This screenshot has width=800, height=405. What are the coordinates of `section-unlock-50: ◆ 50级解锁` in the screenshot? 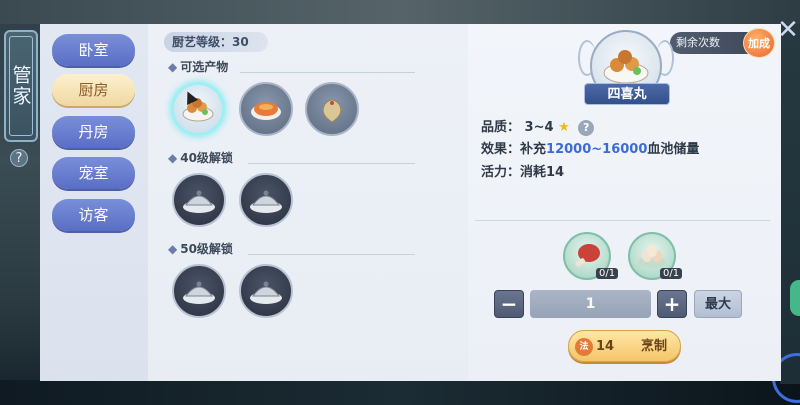 It's located at (200, 249).